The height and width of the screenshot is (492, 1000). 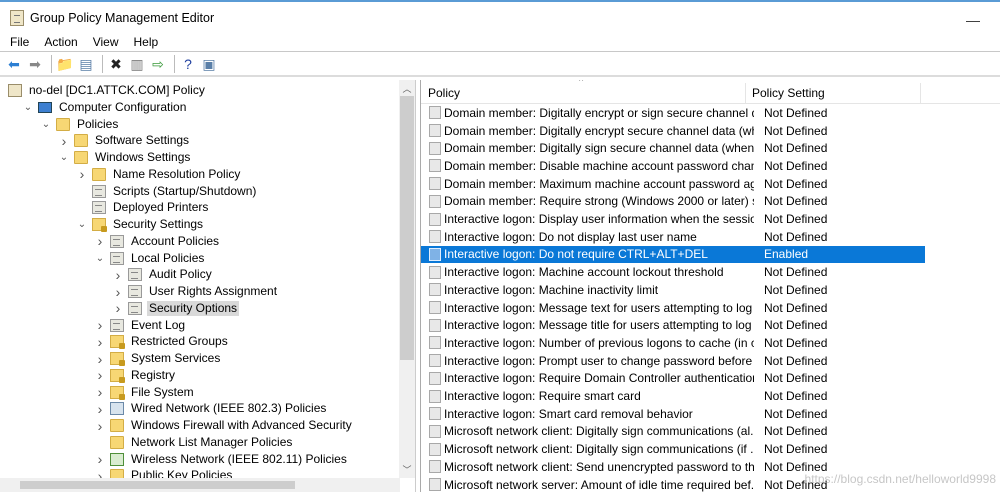 I want to click on tree-vertical-scrollbar: ︿ ﹀, so click(x=407, y=279).